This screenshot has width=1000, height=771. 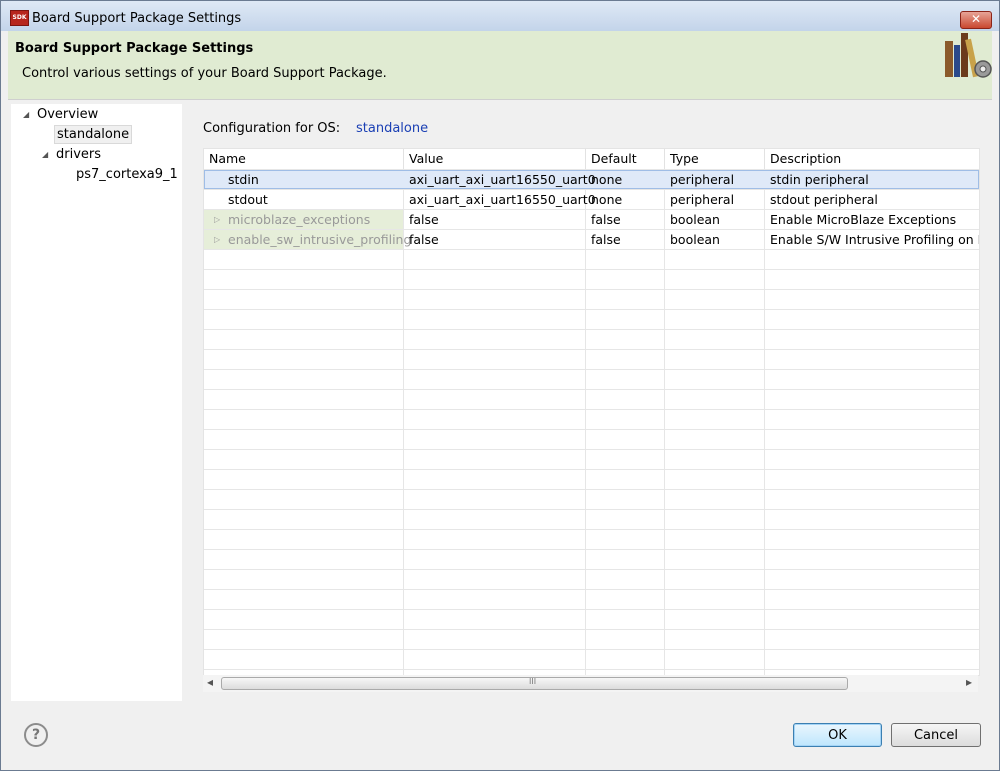 I want to click on scrollbar-thumb: III, so click(x=534, y=683).